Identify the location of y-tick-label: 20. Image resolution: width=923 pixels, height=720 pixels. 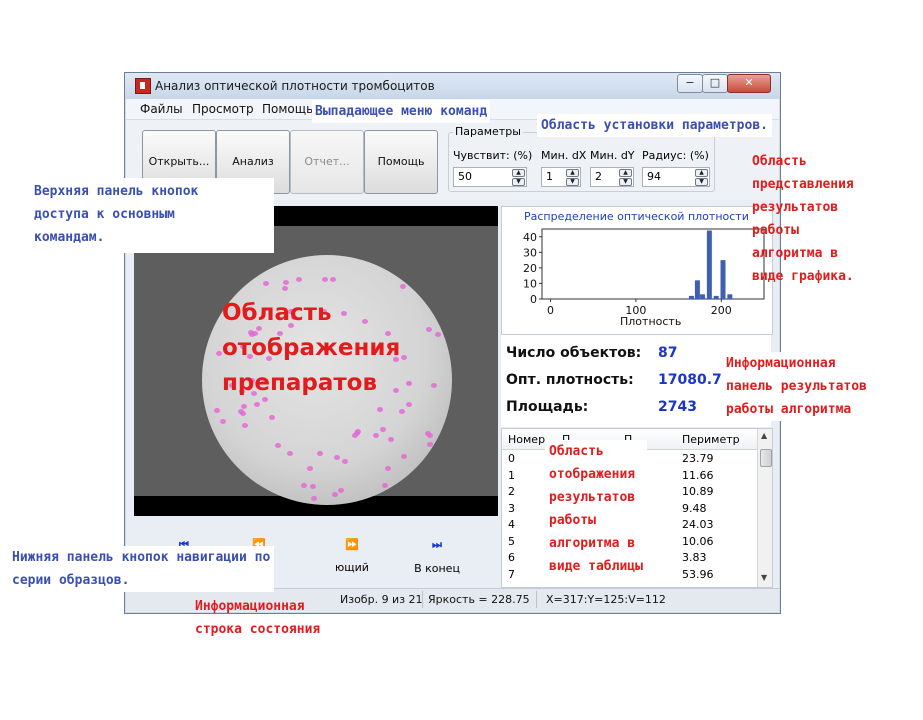
(530, 268).